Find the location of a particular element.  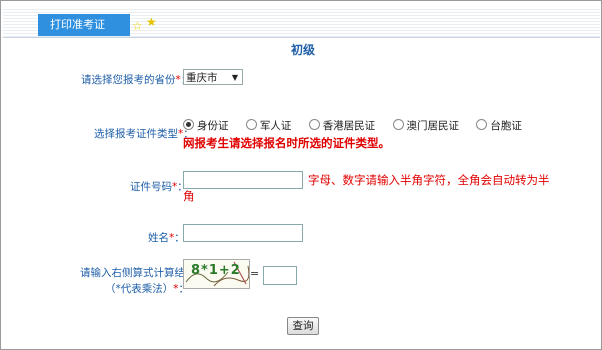

query-button: 查询 is located at coordinates (303, 326).